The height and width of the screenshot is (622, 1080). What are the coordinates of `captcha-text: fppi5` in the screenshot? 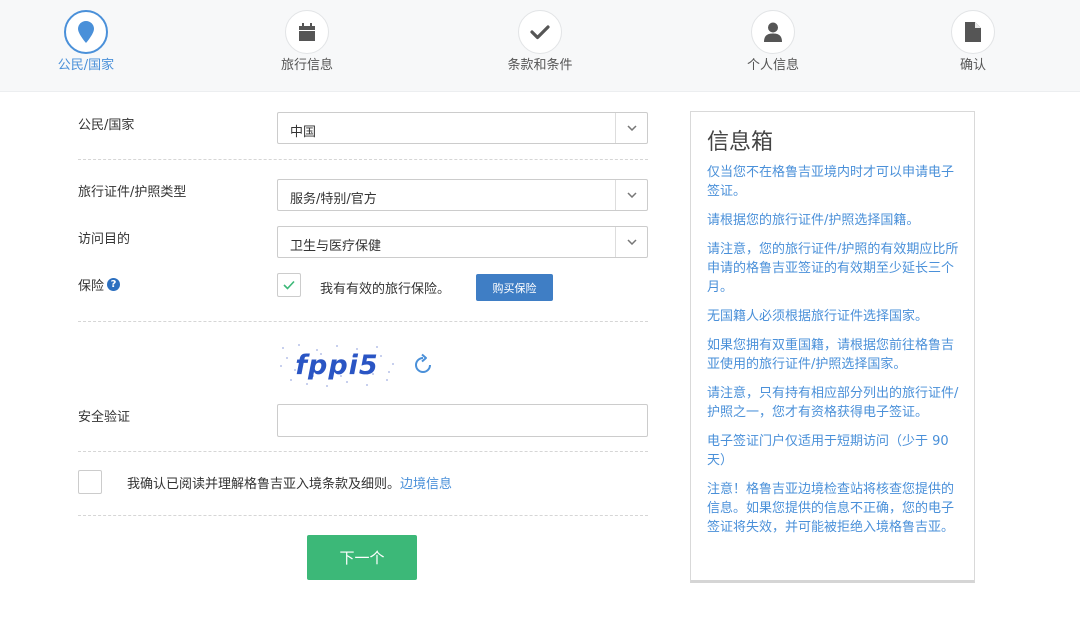 It's located at (336, 365).